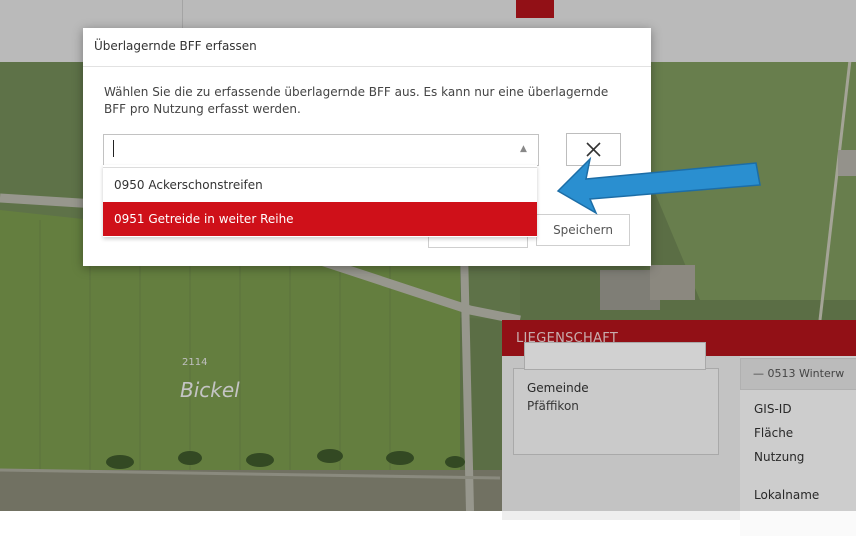  I want to click on bff-select-input, so click(321, 150).